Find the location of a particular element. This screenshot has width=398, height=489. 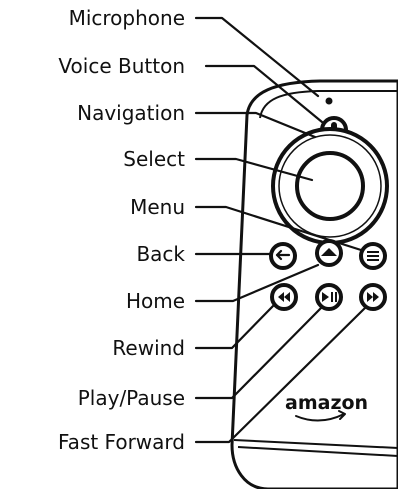

label-rewind: Rewind is located at coordinates (148, 348).